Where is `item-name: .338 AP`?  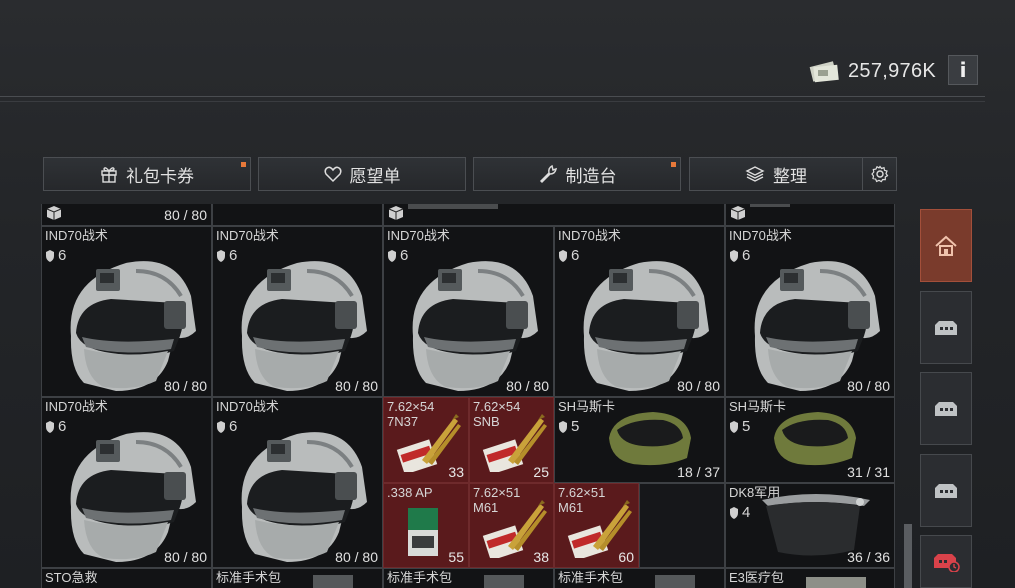
item-name: .338 AP is located at coordinates (410, 492).